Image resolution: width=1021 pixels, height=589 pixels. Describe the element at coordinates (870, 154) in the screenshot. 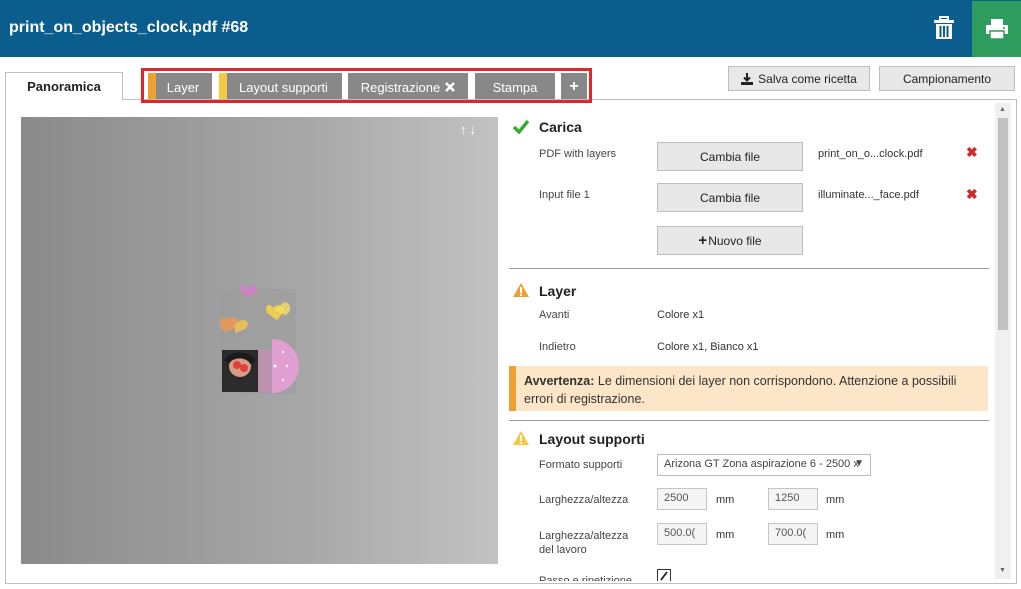

I see `file-name: print_on_o...clock.pdf` at that location.